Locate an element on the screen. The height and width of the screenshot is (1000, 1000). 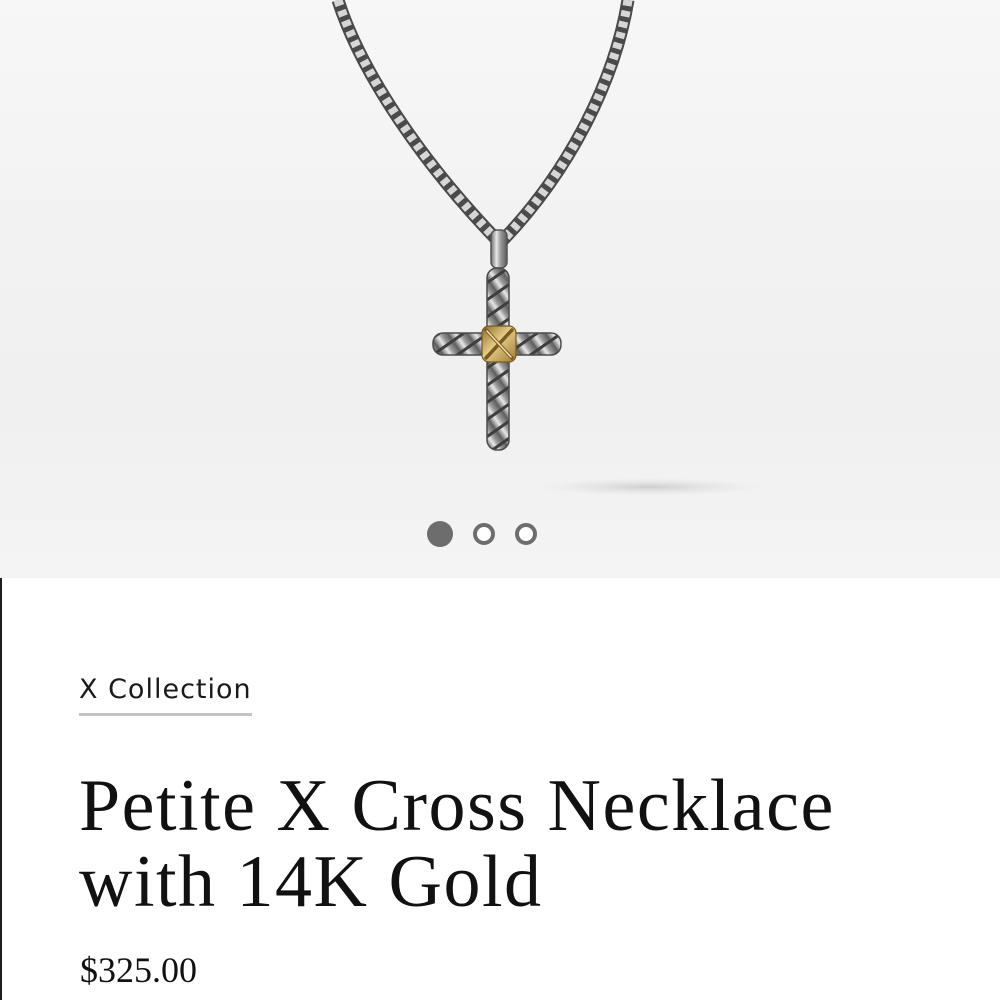
product-title: Petite X Cross Necklace with 14K Gold is located at coordinates (457, 844).